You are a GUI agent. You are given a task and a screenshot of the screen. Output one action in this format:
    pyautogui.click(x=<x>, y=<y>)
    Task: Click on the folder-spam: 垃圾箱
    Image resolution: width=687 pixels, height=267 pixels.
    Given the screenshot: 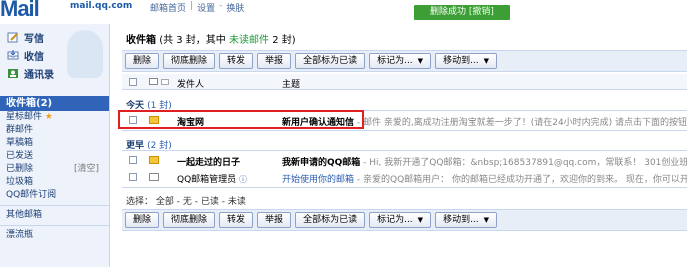 What is the action you would take?
    pyautogui.click(x=54, y=182)
    